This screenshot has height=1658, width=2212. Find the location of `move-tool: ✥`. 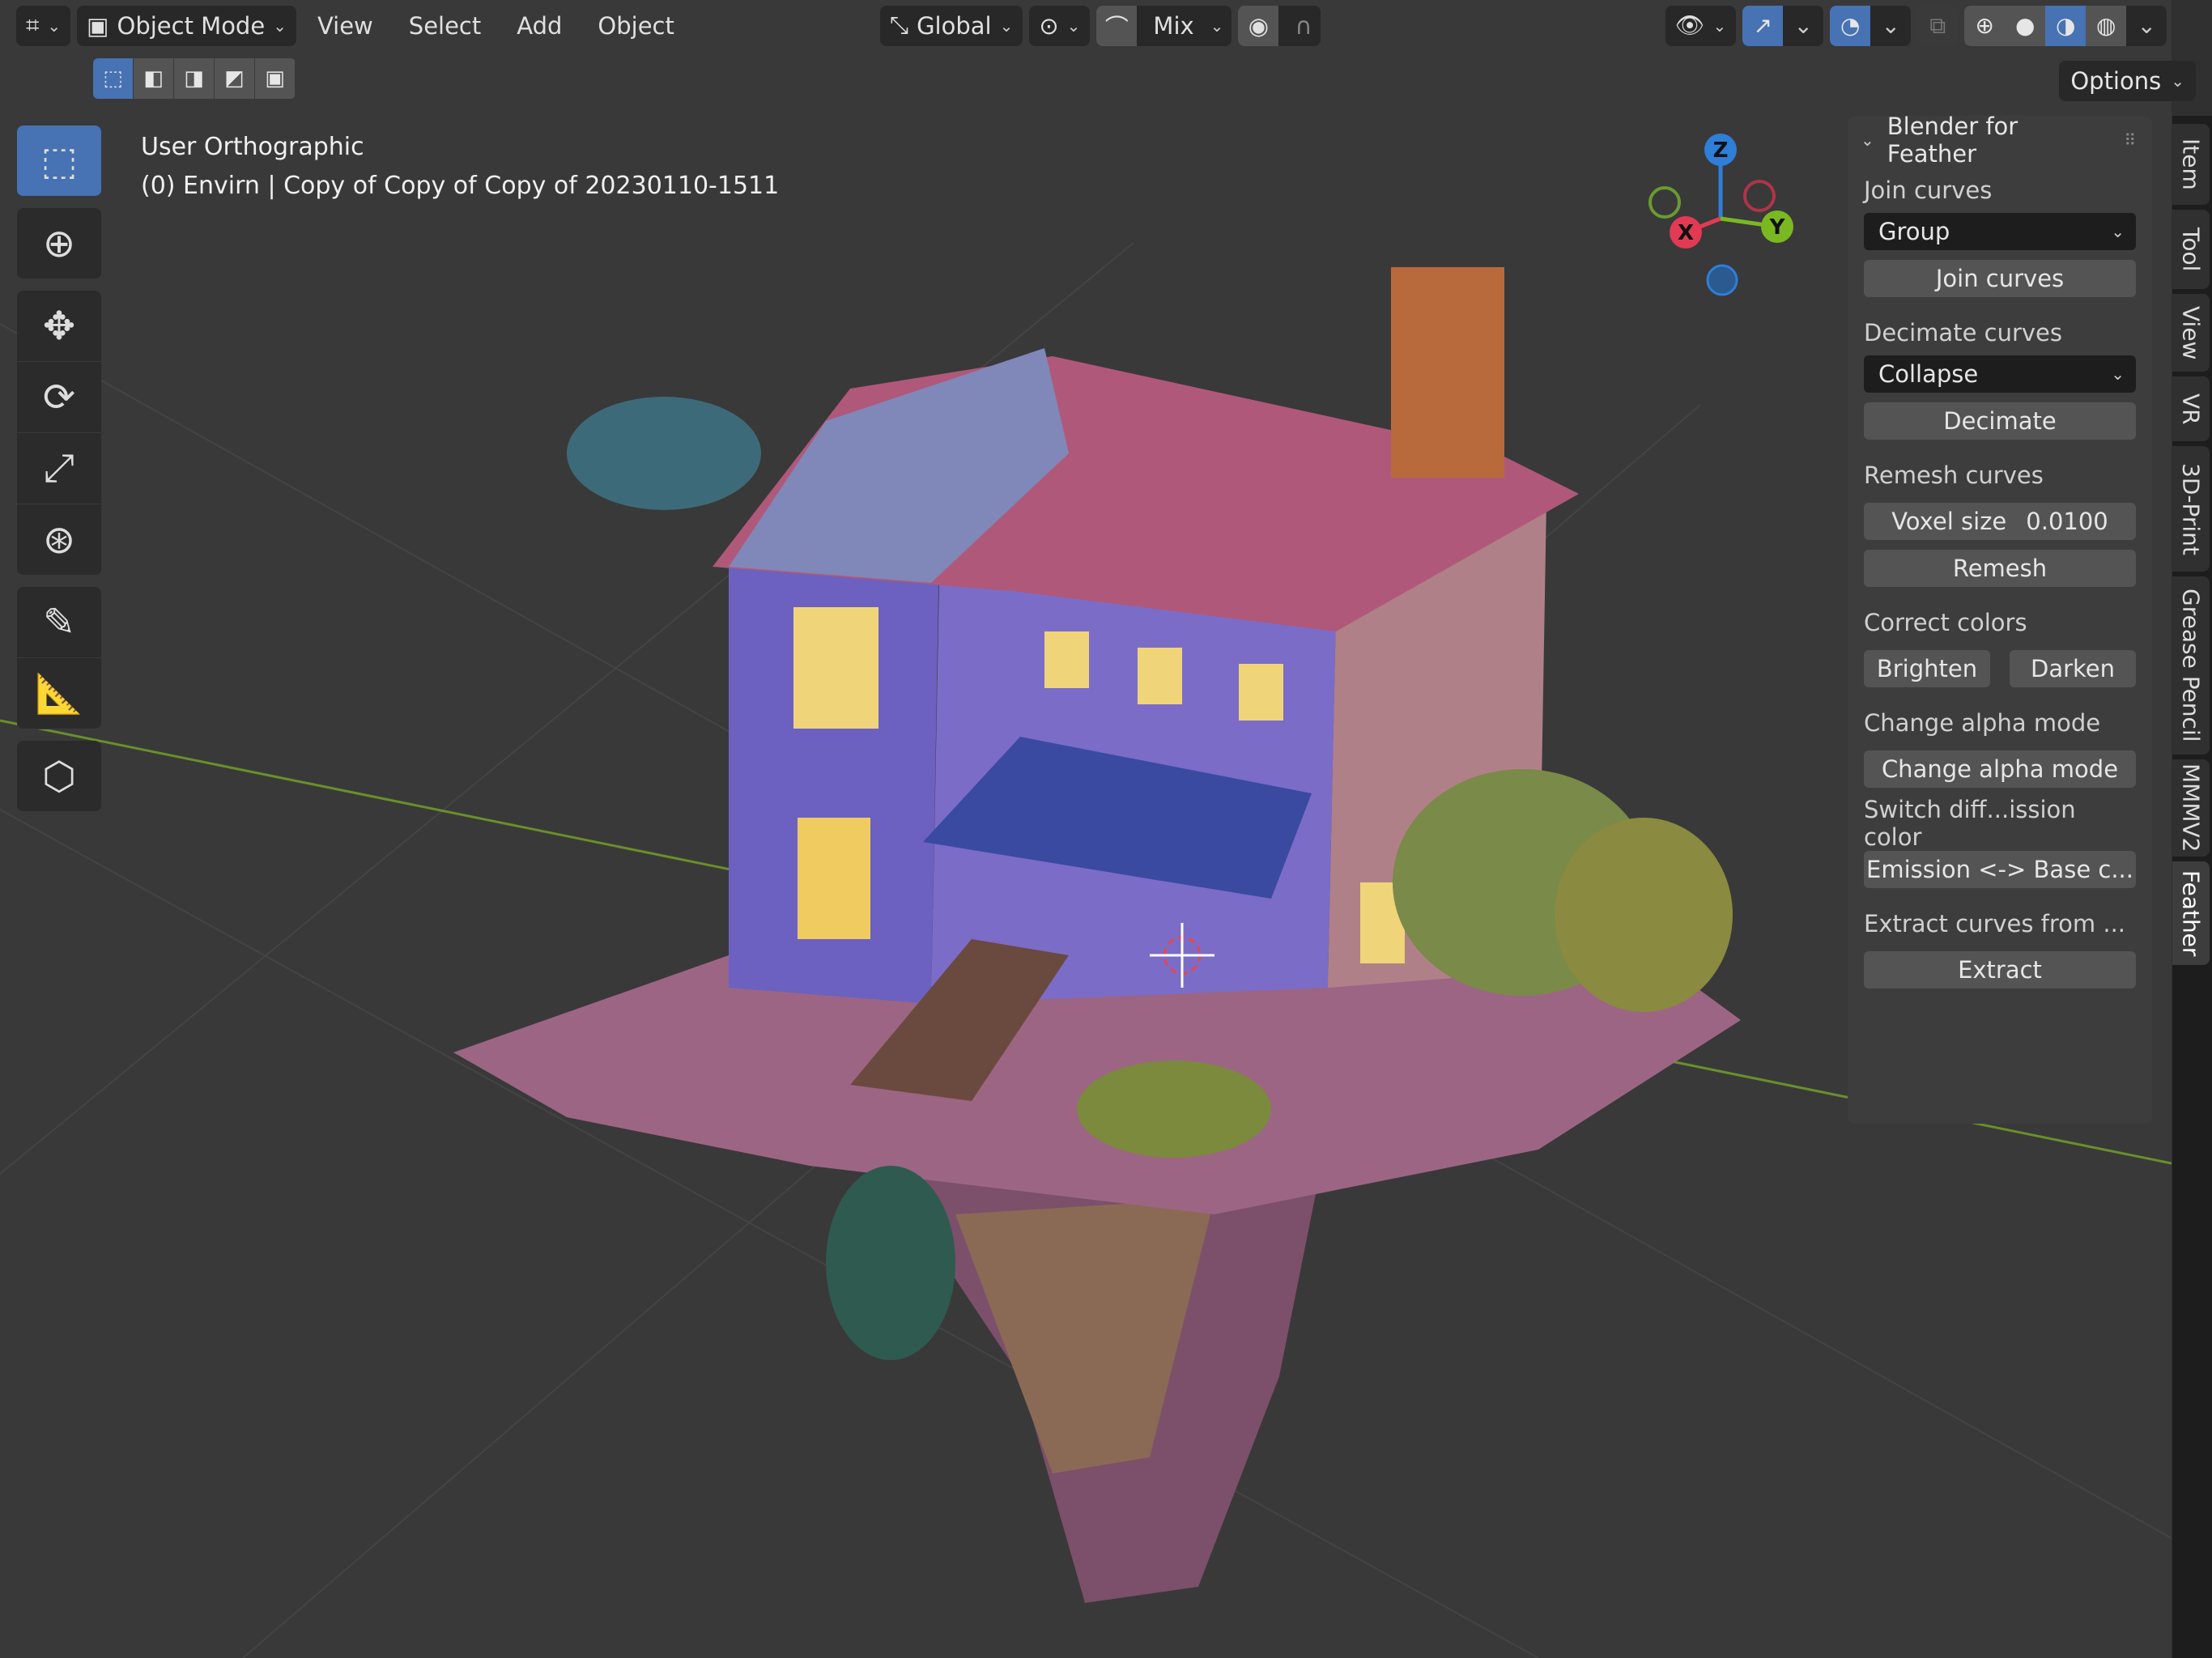

move-tool: ✥ is located at coordinates (59, 326).